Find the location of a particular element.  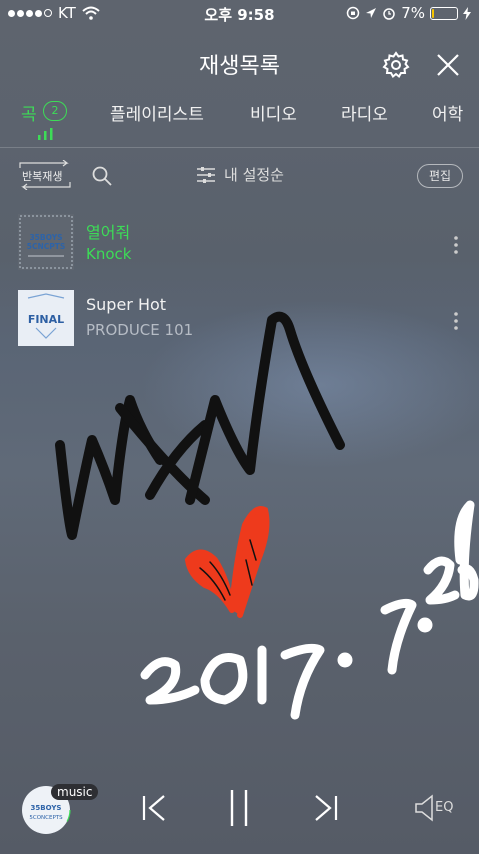

heart-drawing is located at coordinates (227, 562).